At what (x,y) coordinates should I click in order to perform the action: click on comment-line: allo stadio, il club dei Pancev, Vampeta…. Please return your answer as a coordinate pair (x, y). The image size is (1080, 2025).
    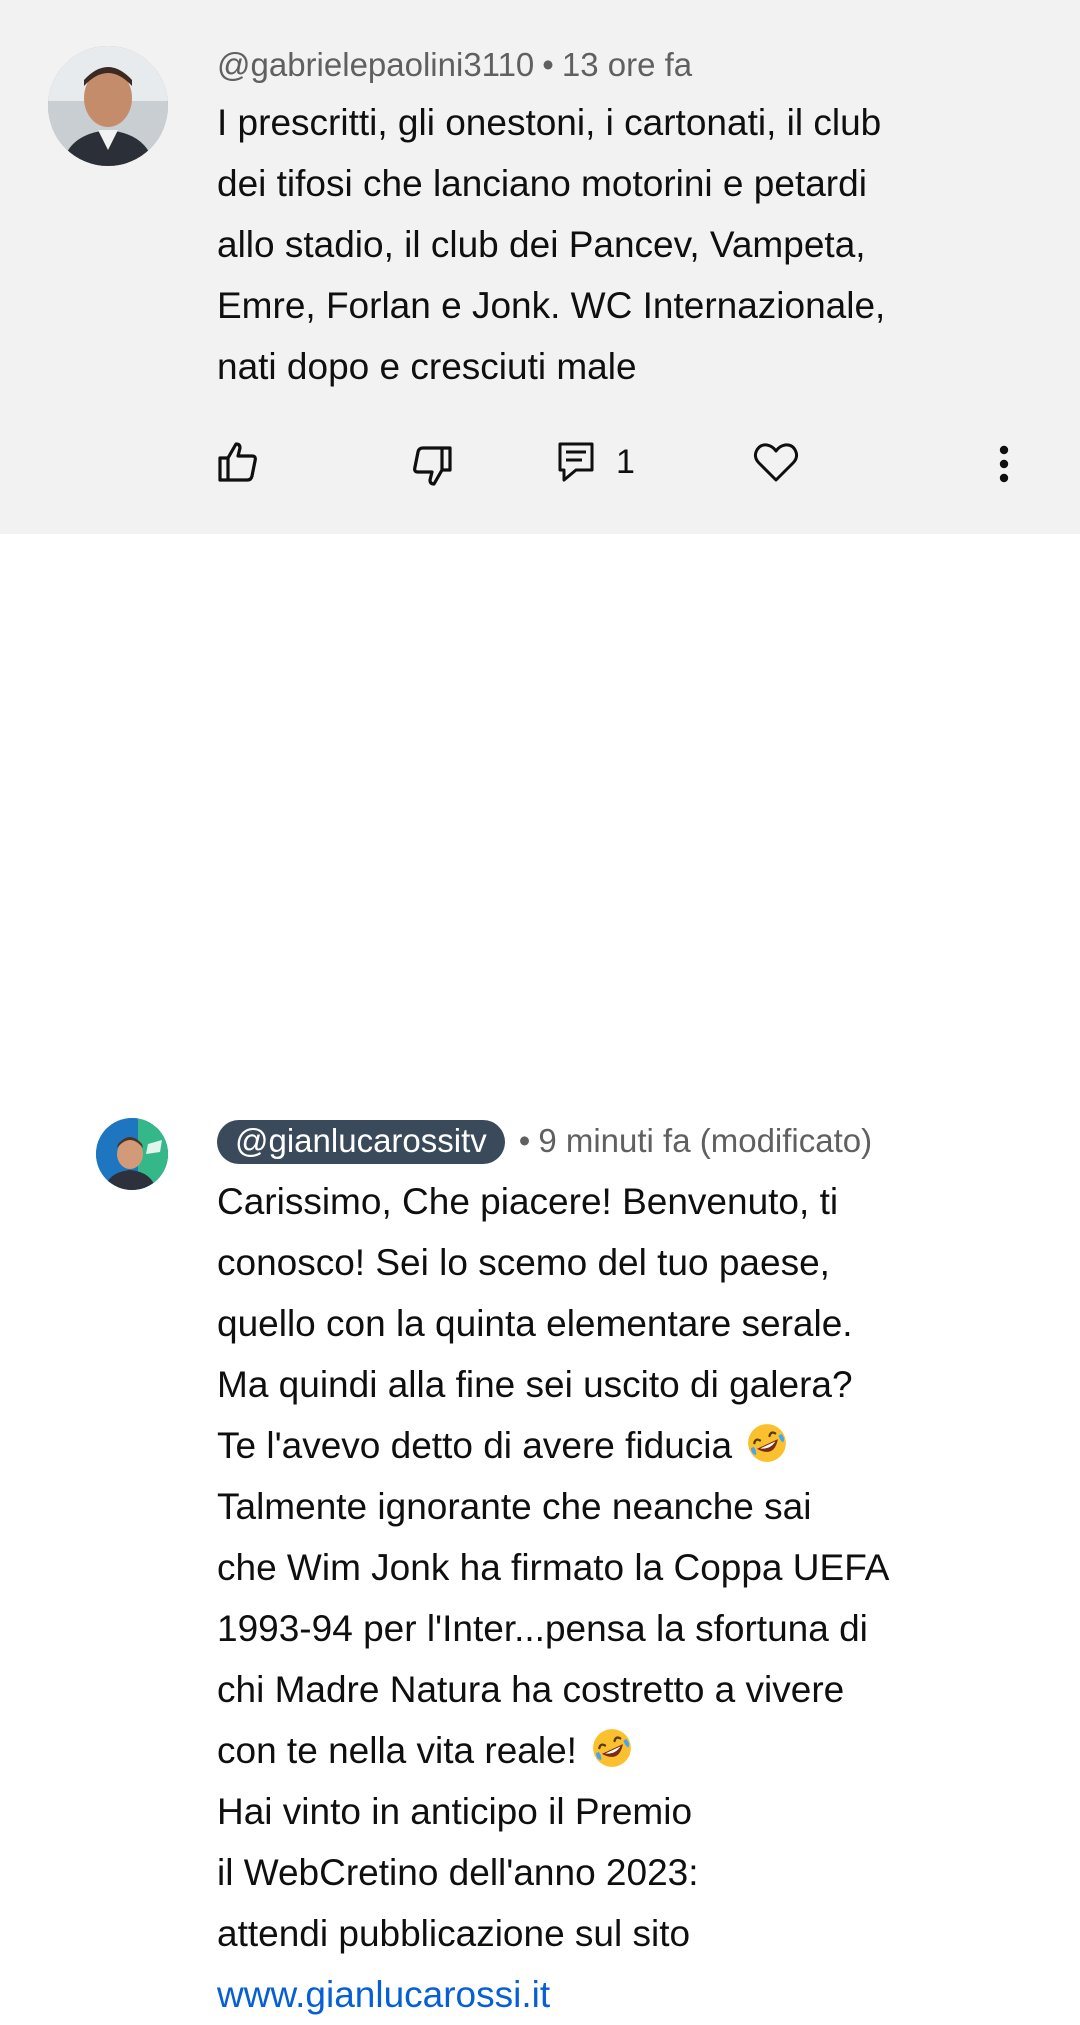
    Looking at the image, I should click on (541, 244).